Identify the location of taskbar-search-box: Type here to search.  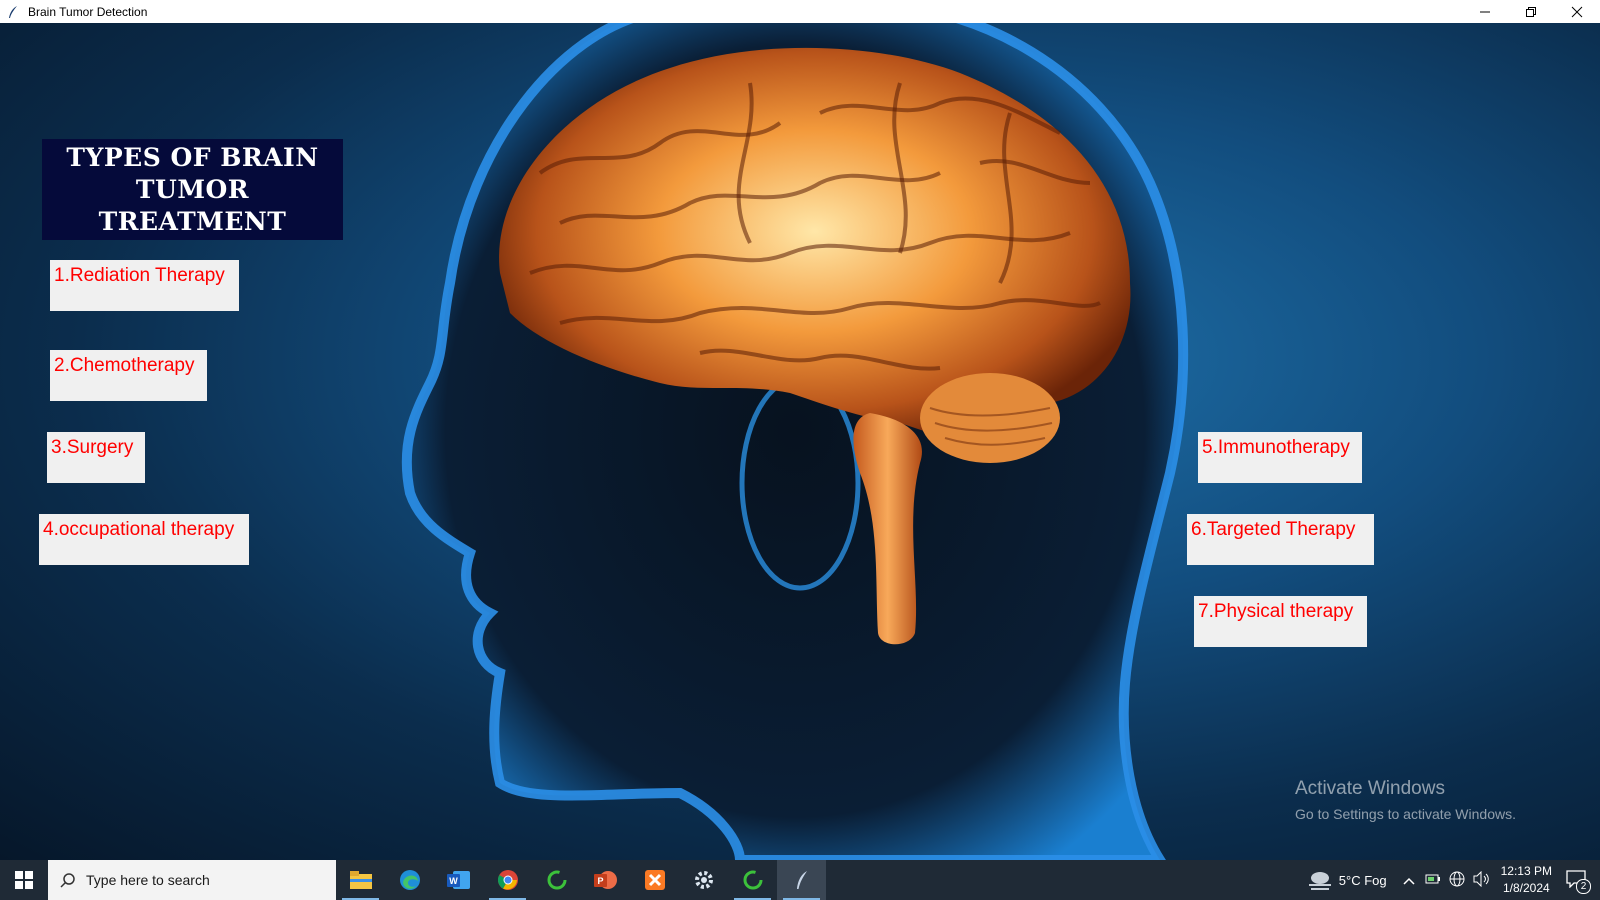
(192, 880).